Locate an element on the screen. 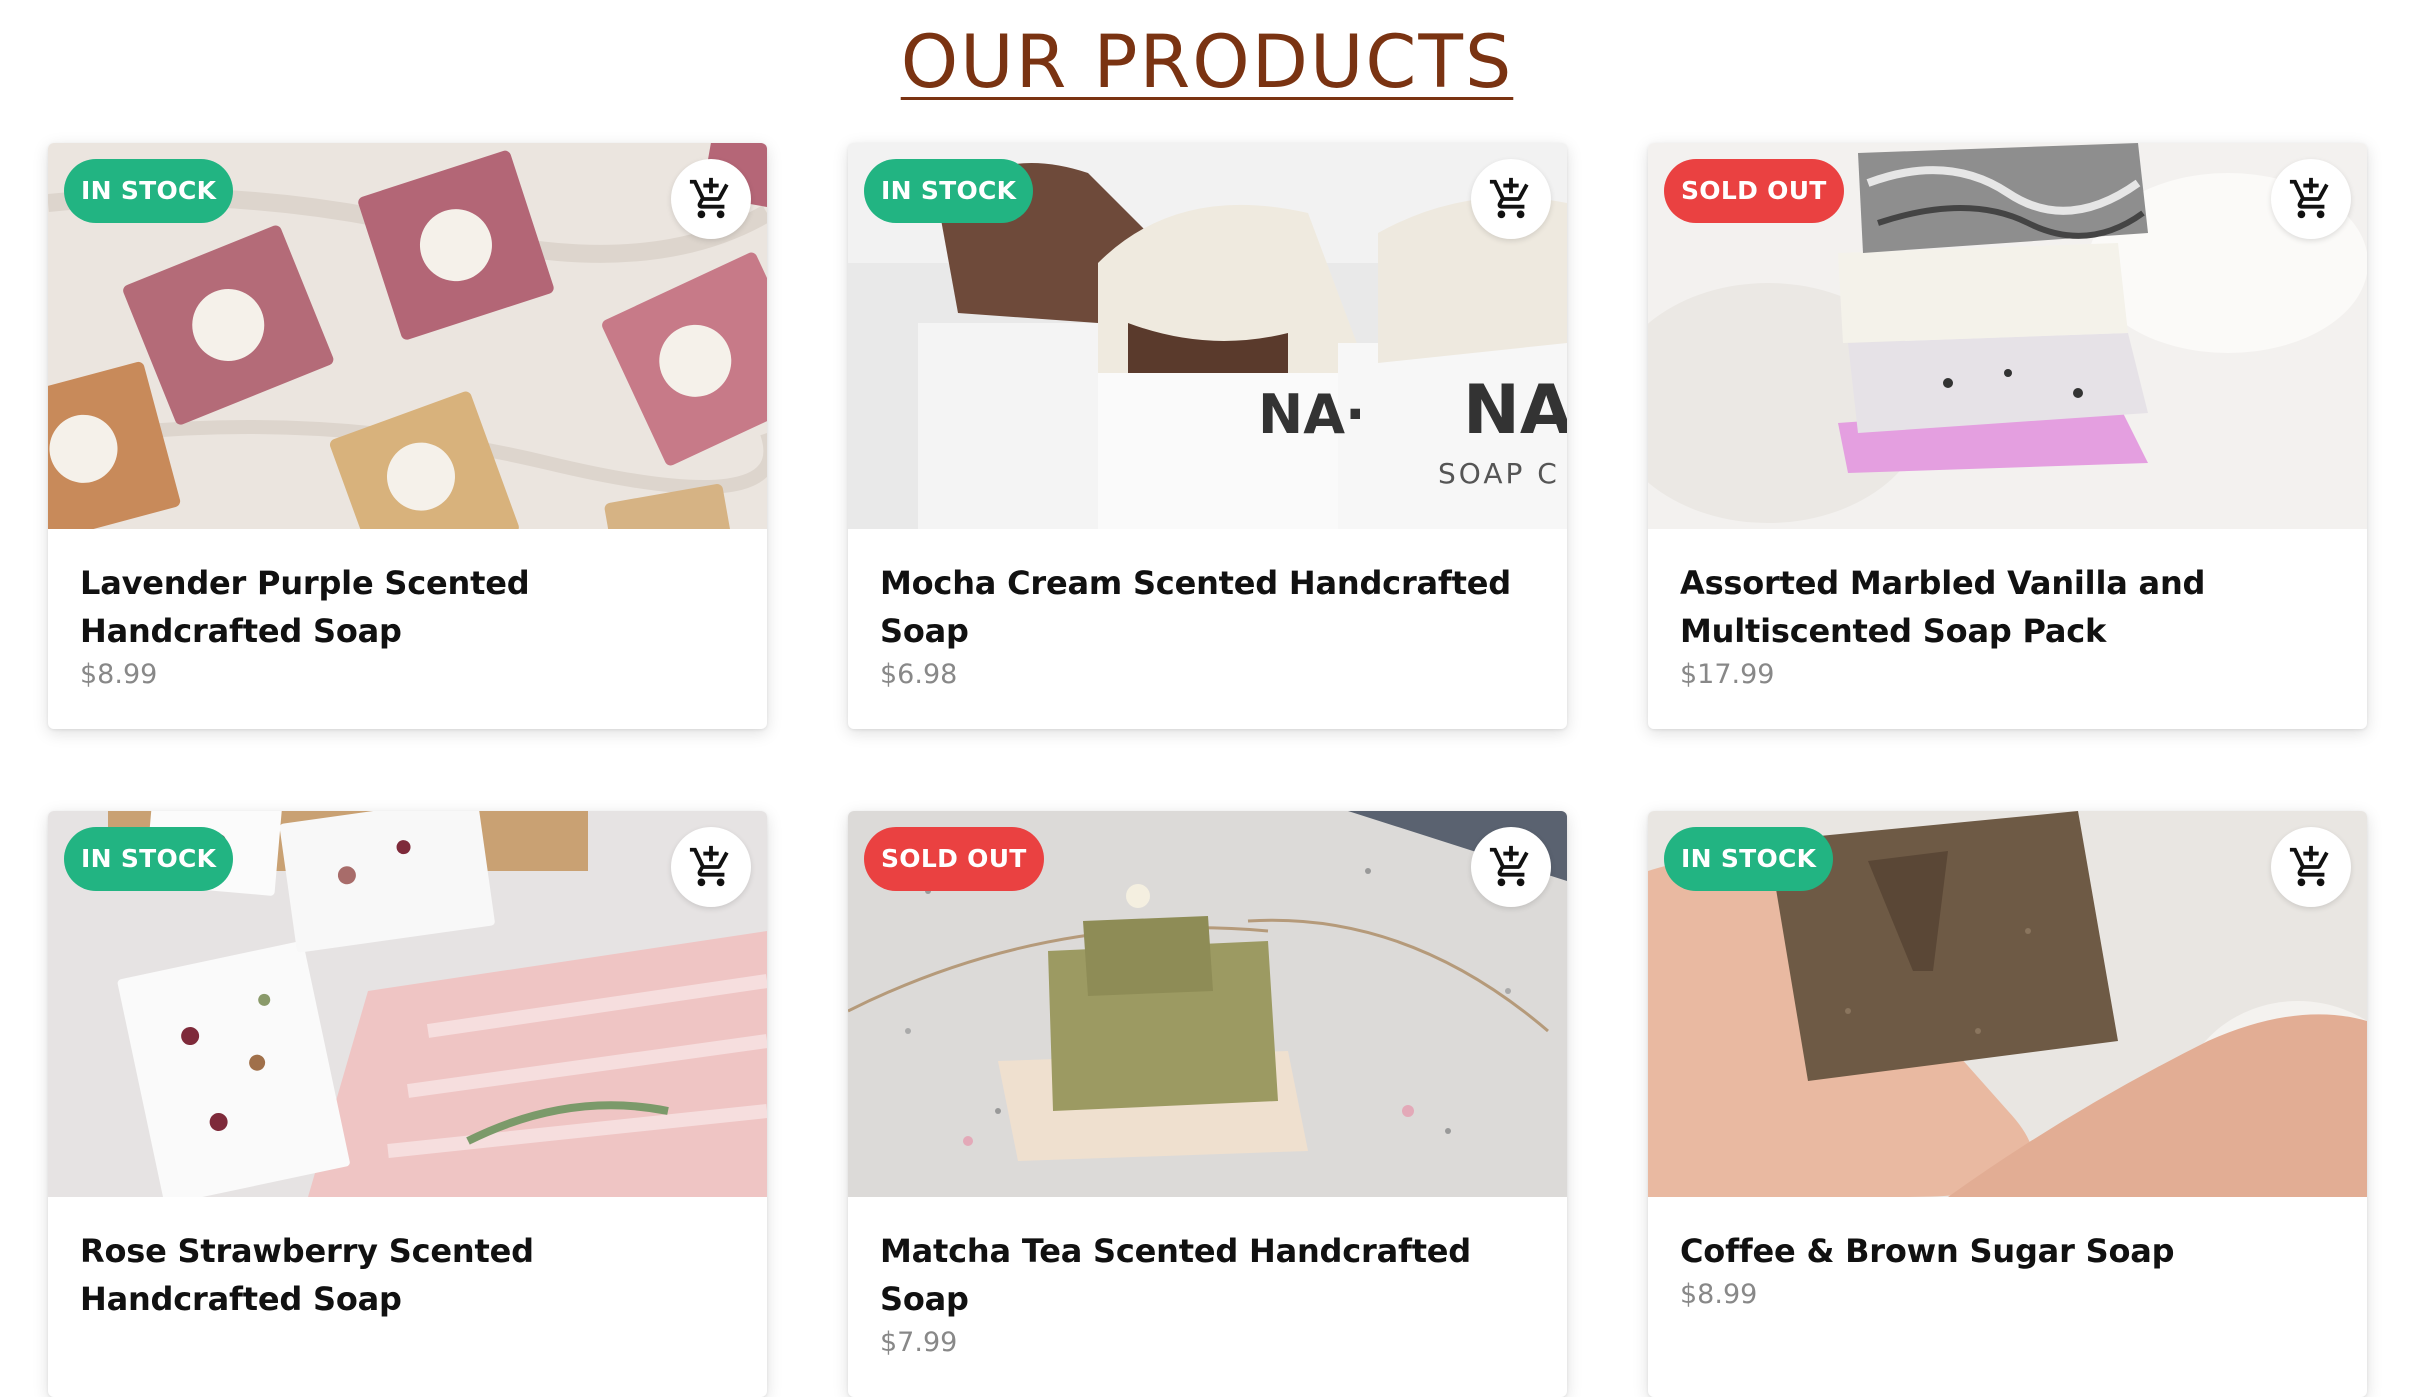  product-price: $7.99 is located at coordinates (919, 1342).